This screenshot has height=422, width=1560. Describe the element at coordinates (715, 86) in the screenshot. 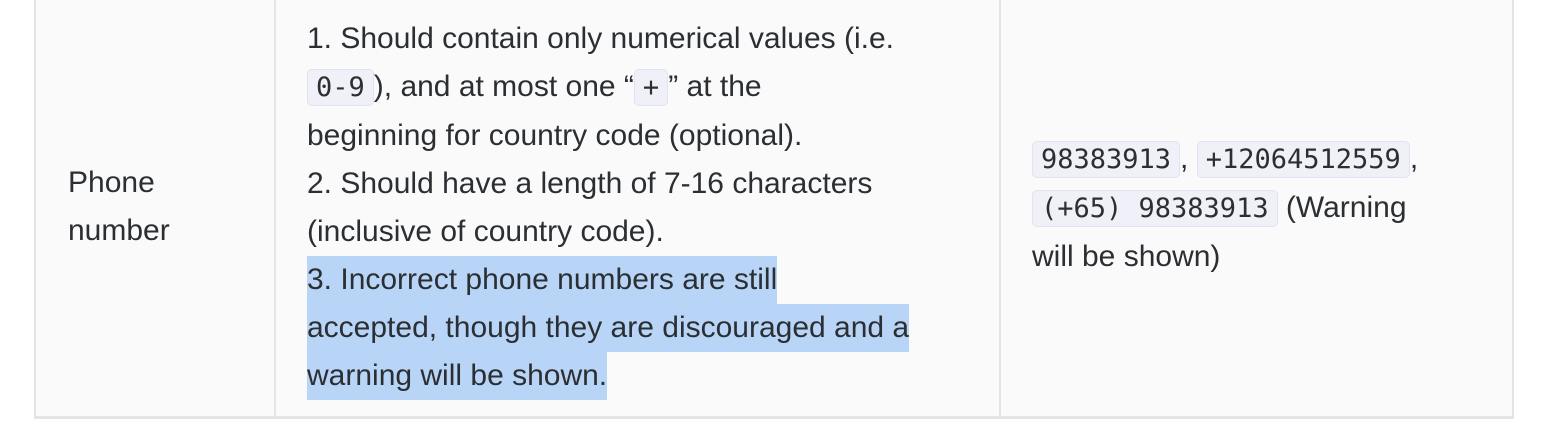

I see `rule-text: ” at the` at that location.